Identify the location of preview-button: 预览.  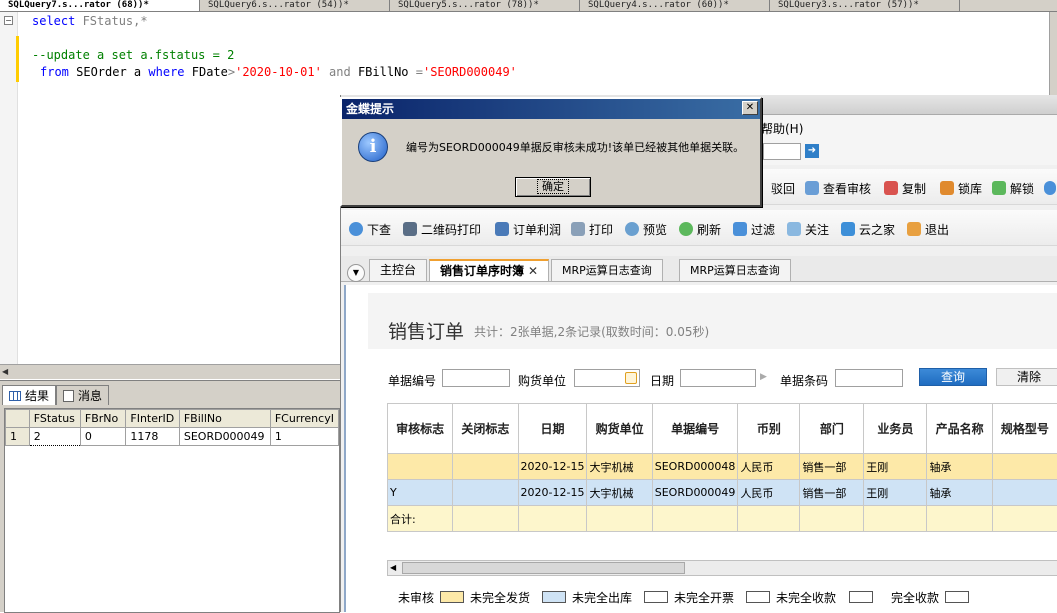
(646, 229).